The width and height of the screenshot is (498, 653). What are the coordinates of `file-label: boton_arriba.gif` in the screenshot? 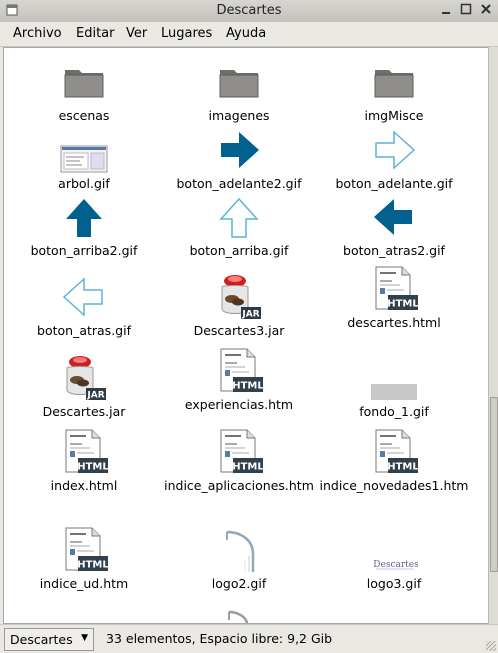 It's located at (239, 250).